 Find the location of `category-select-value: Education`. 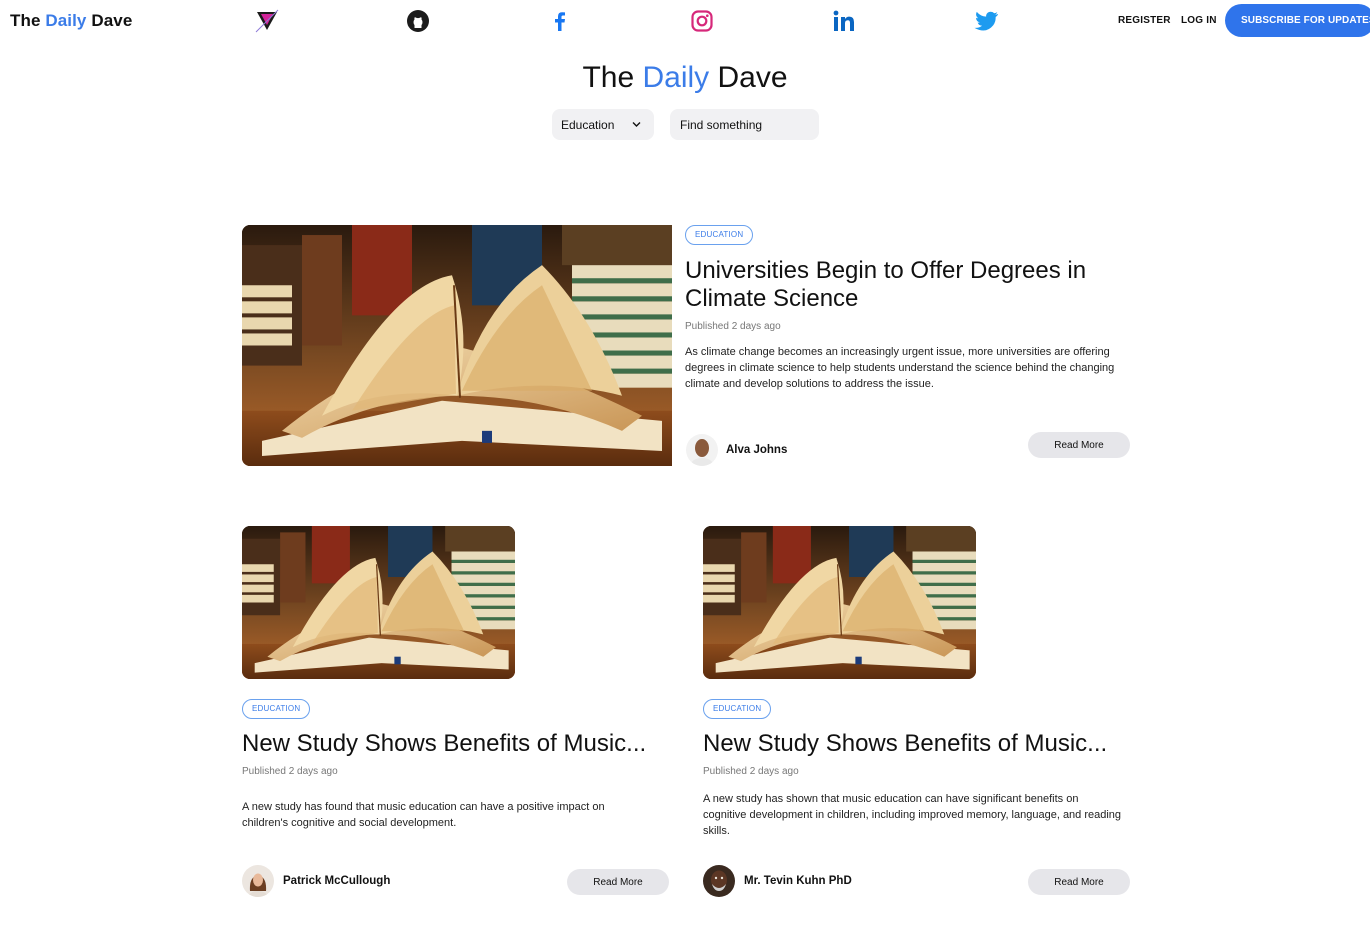

category-select-value: Education is located at coordinates (588, 125).